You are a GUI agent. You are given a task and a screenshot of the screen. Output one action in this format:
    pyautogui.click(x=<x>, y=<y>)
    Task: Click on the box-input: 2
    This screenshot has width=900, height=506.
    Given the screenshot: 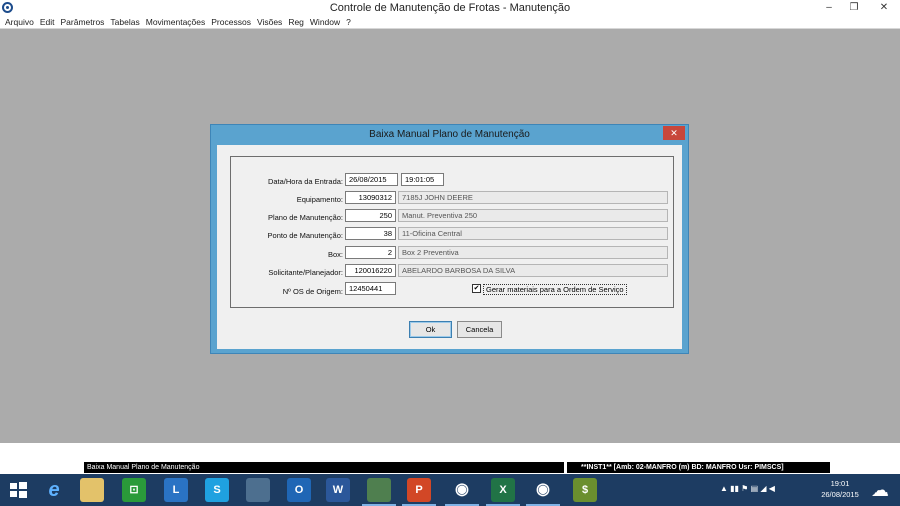 What is the action you would take?
    pyautogui.click(x=370, y=252)
    